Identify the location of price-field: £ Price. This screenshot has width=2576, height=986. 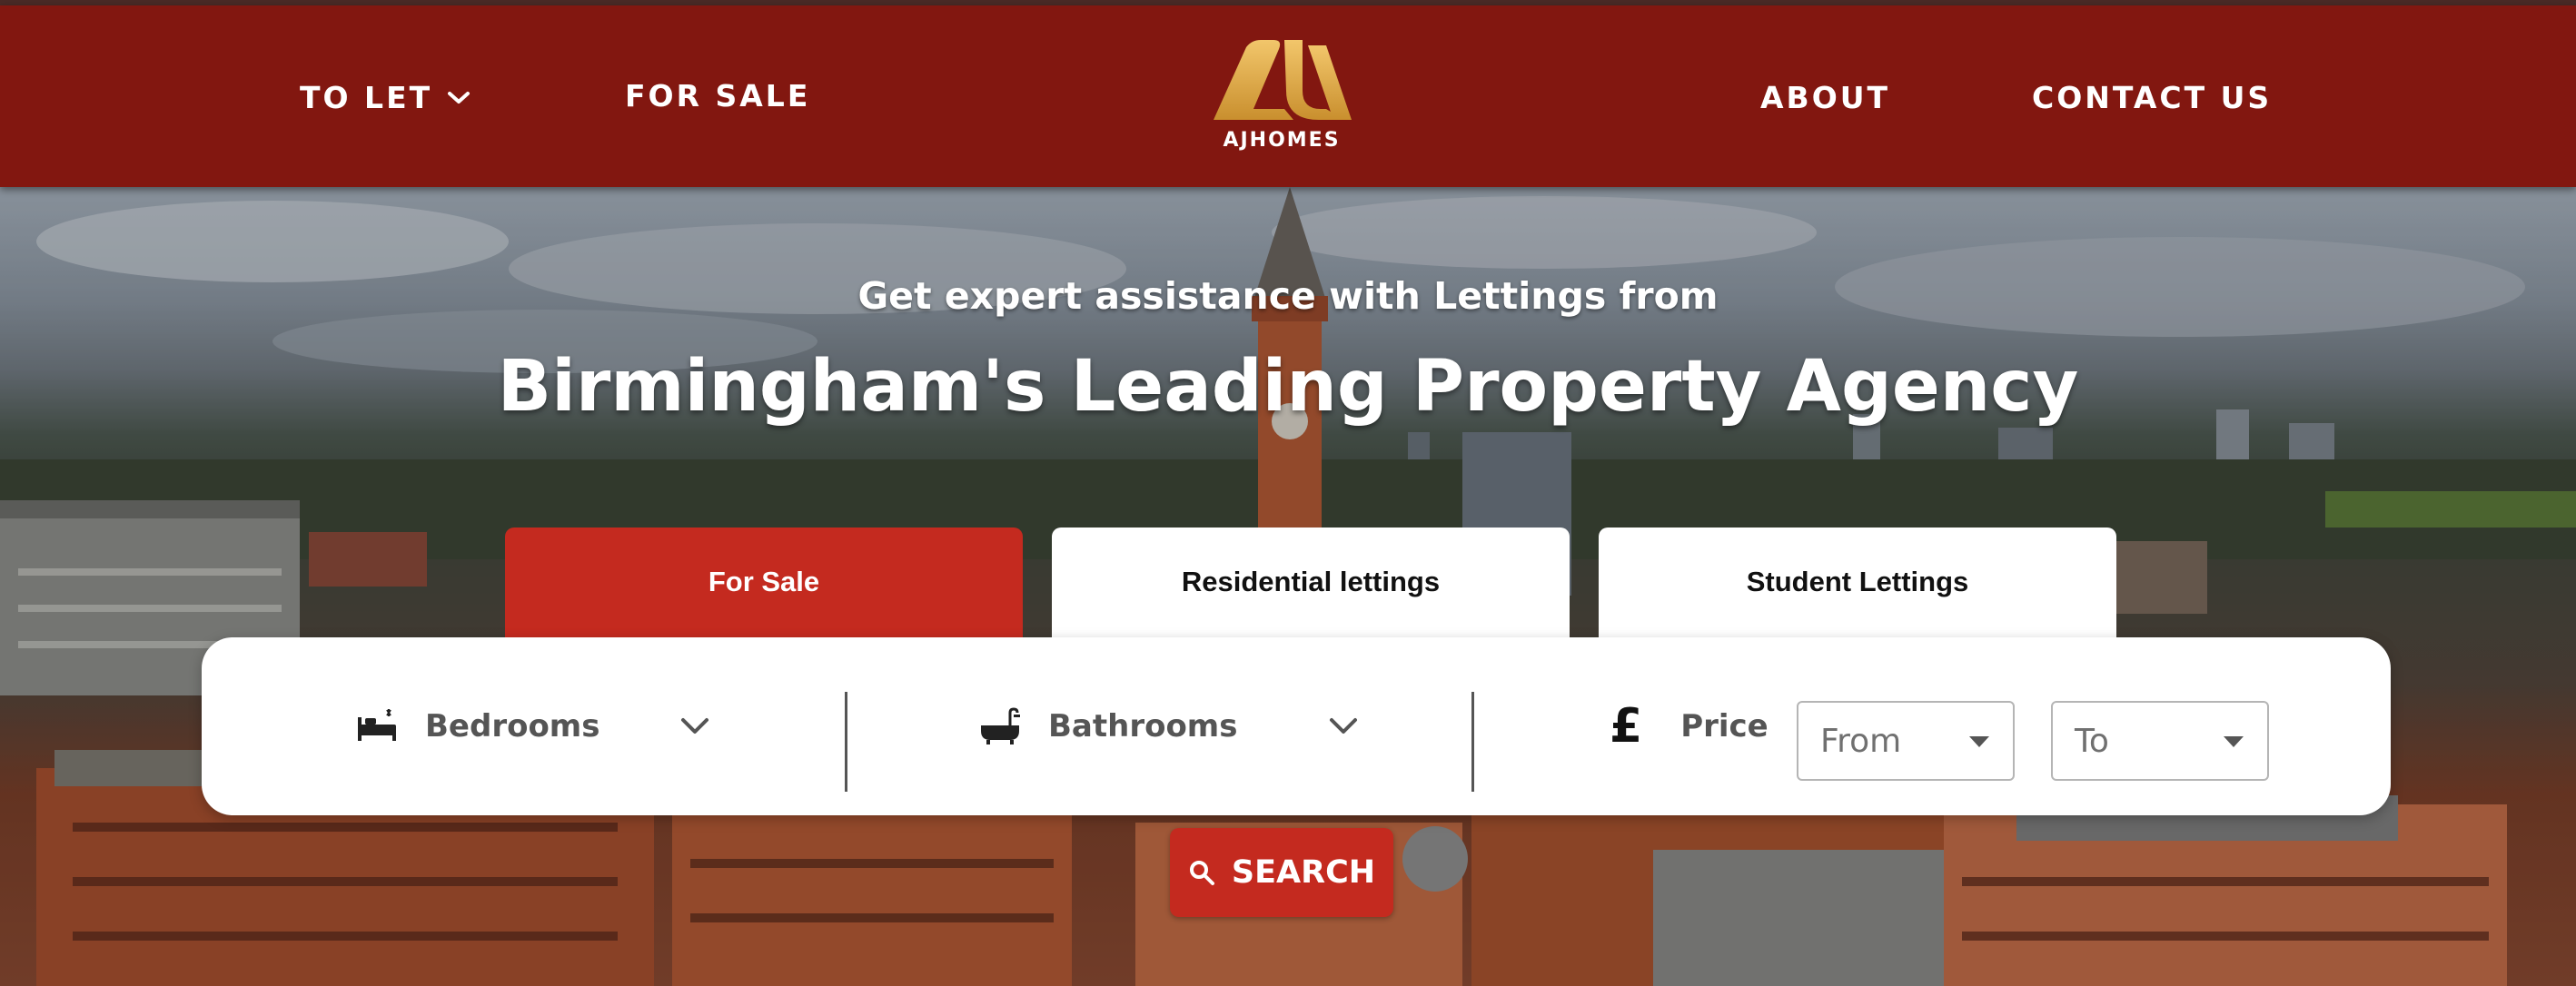
(1700, 726).